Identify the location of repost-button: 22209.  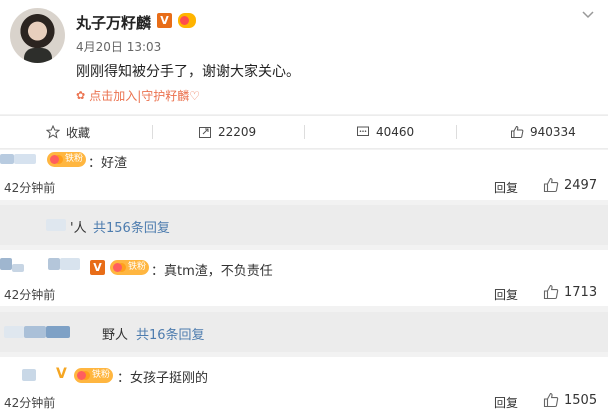
(227, 132).